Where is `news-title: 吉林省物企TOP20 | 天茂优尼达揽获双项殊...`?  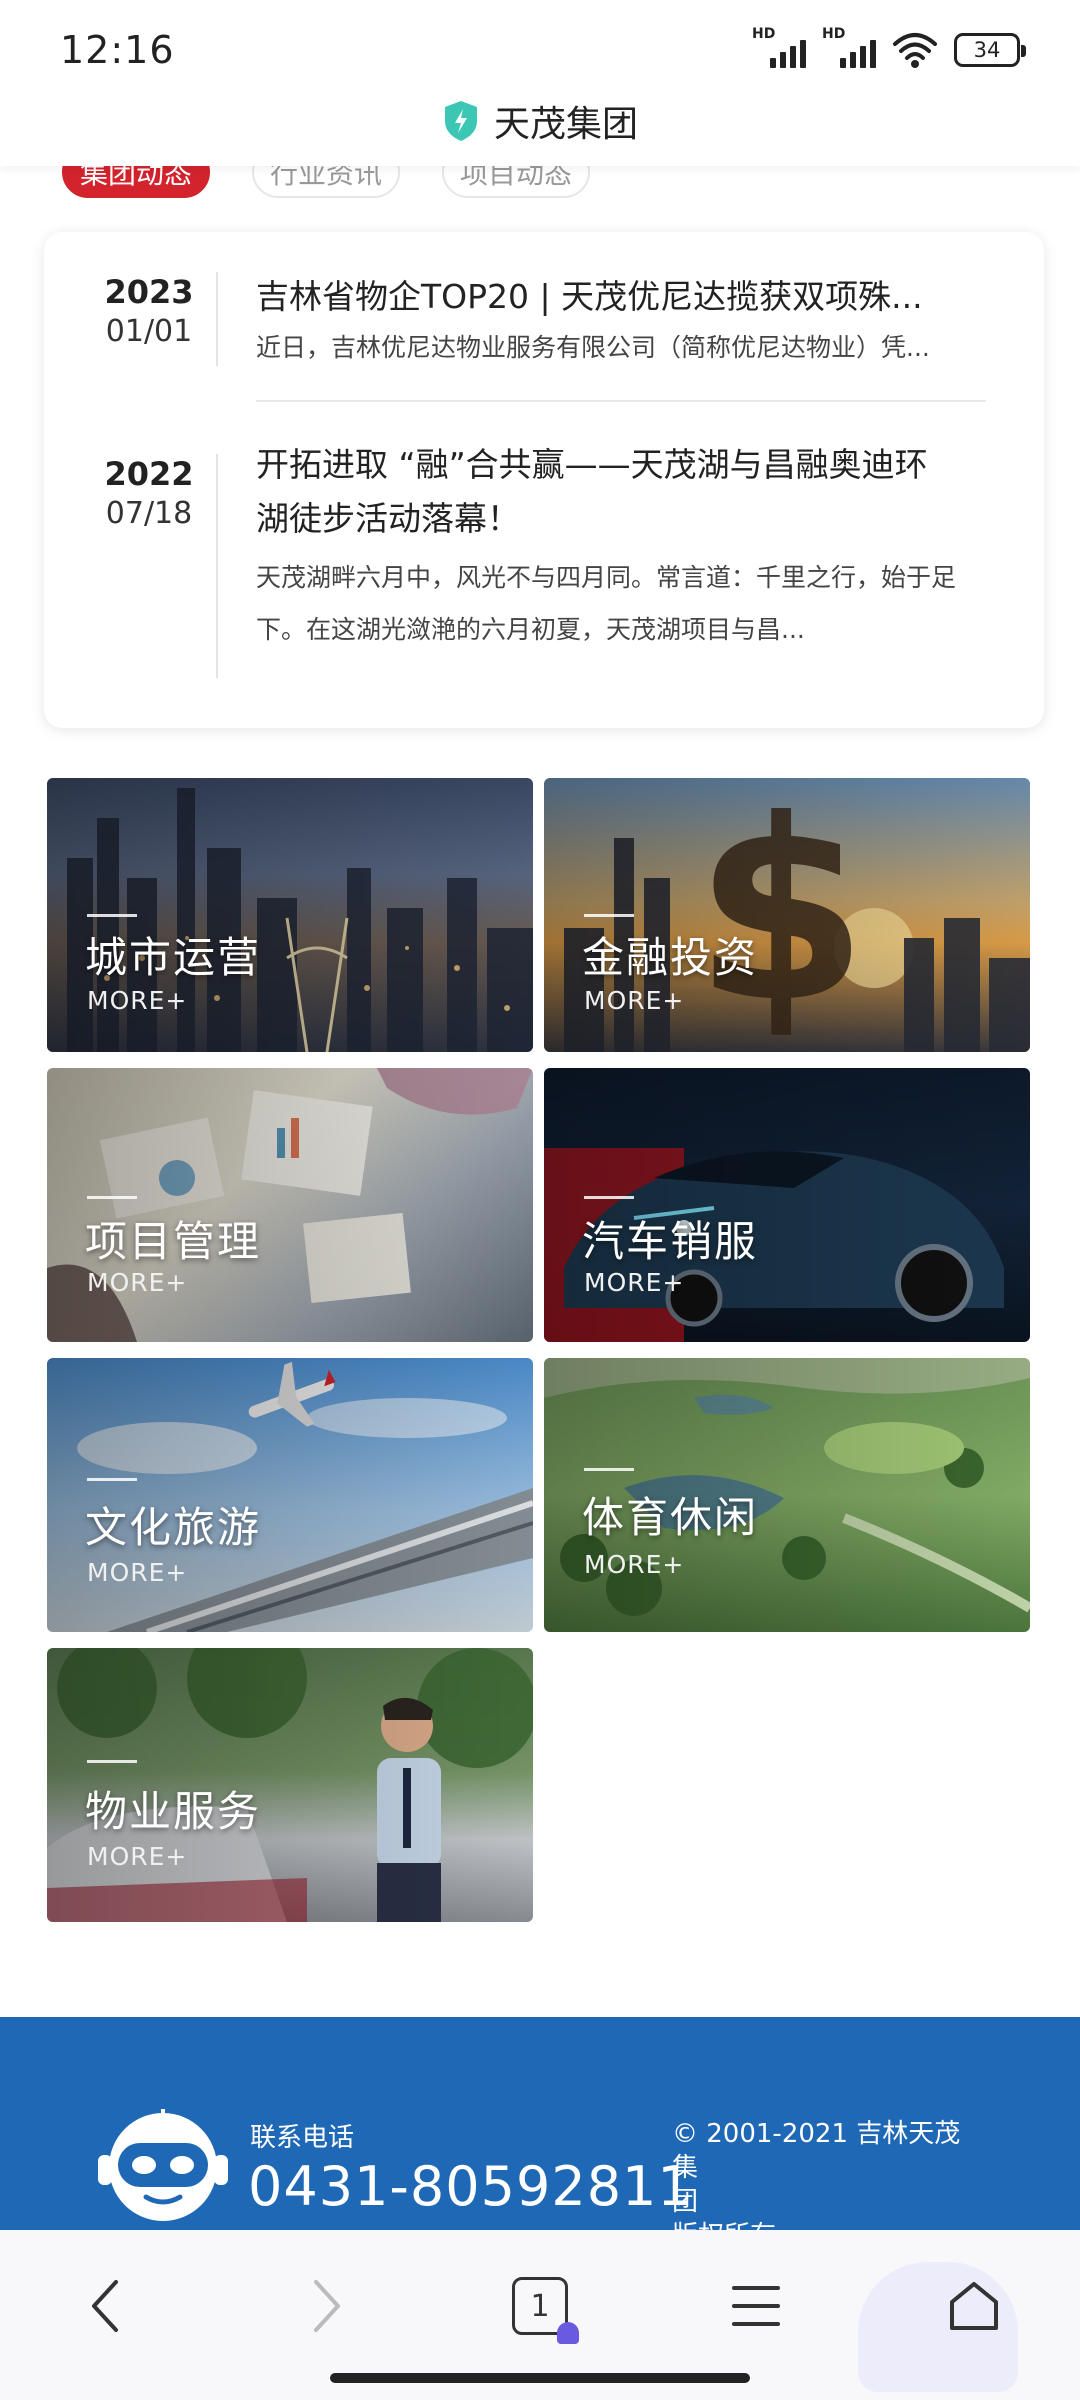
news-title: 吉林省物企TOP20 | 天茂优尼达揽获双项殊... is located at coordinates (621, 297).